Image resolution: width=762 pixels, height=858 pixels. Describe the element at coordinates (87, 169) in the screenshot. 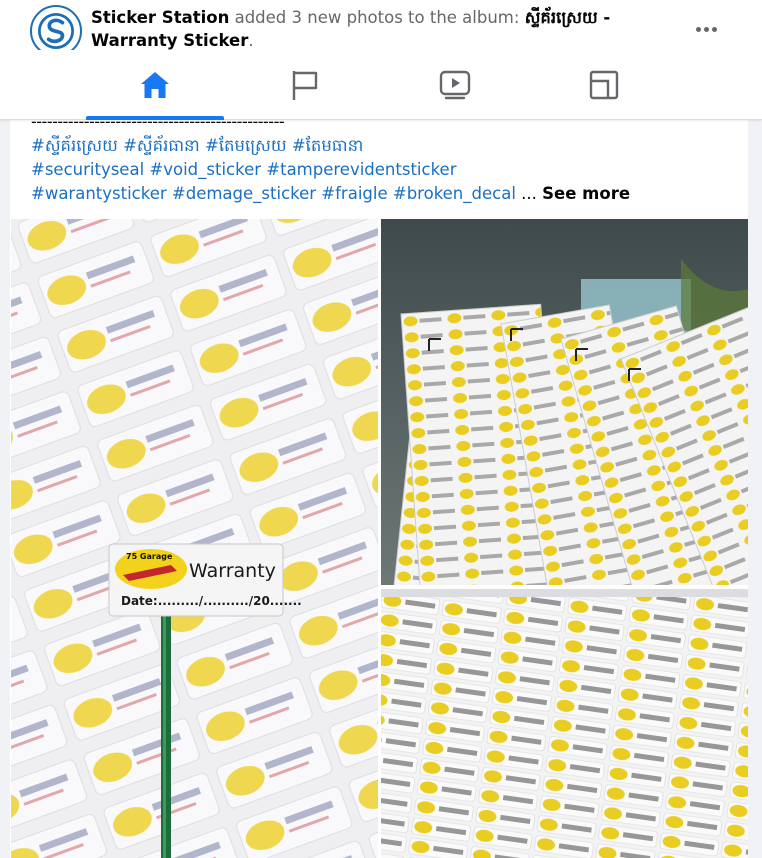

I see `hashtag-link: #securityseal` at that location.